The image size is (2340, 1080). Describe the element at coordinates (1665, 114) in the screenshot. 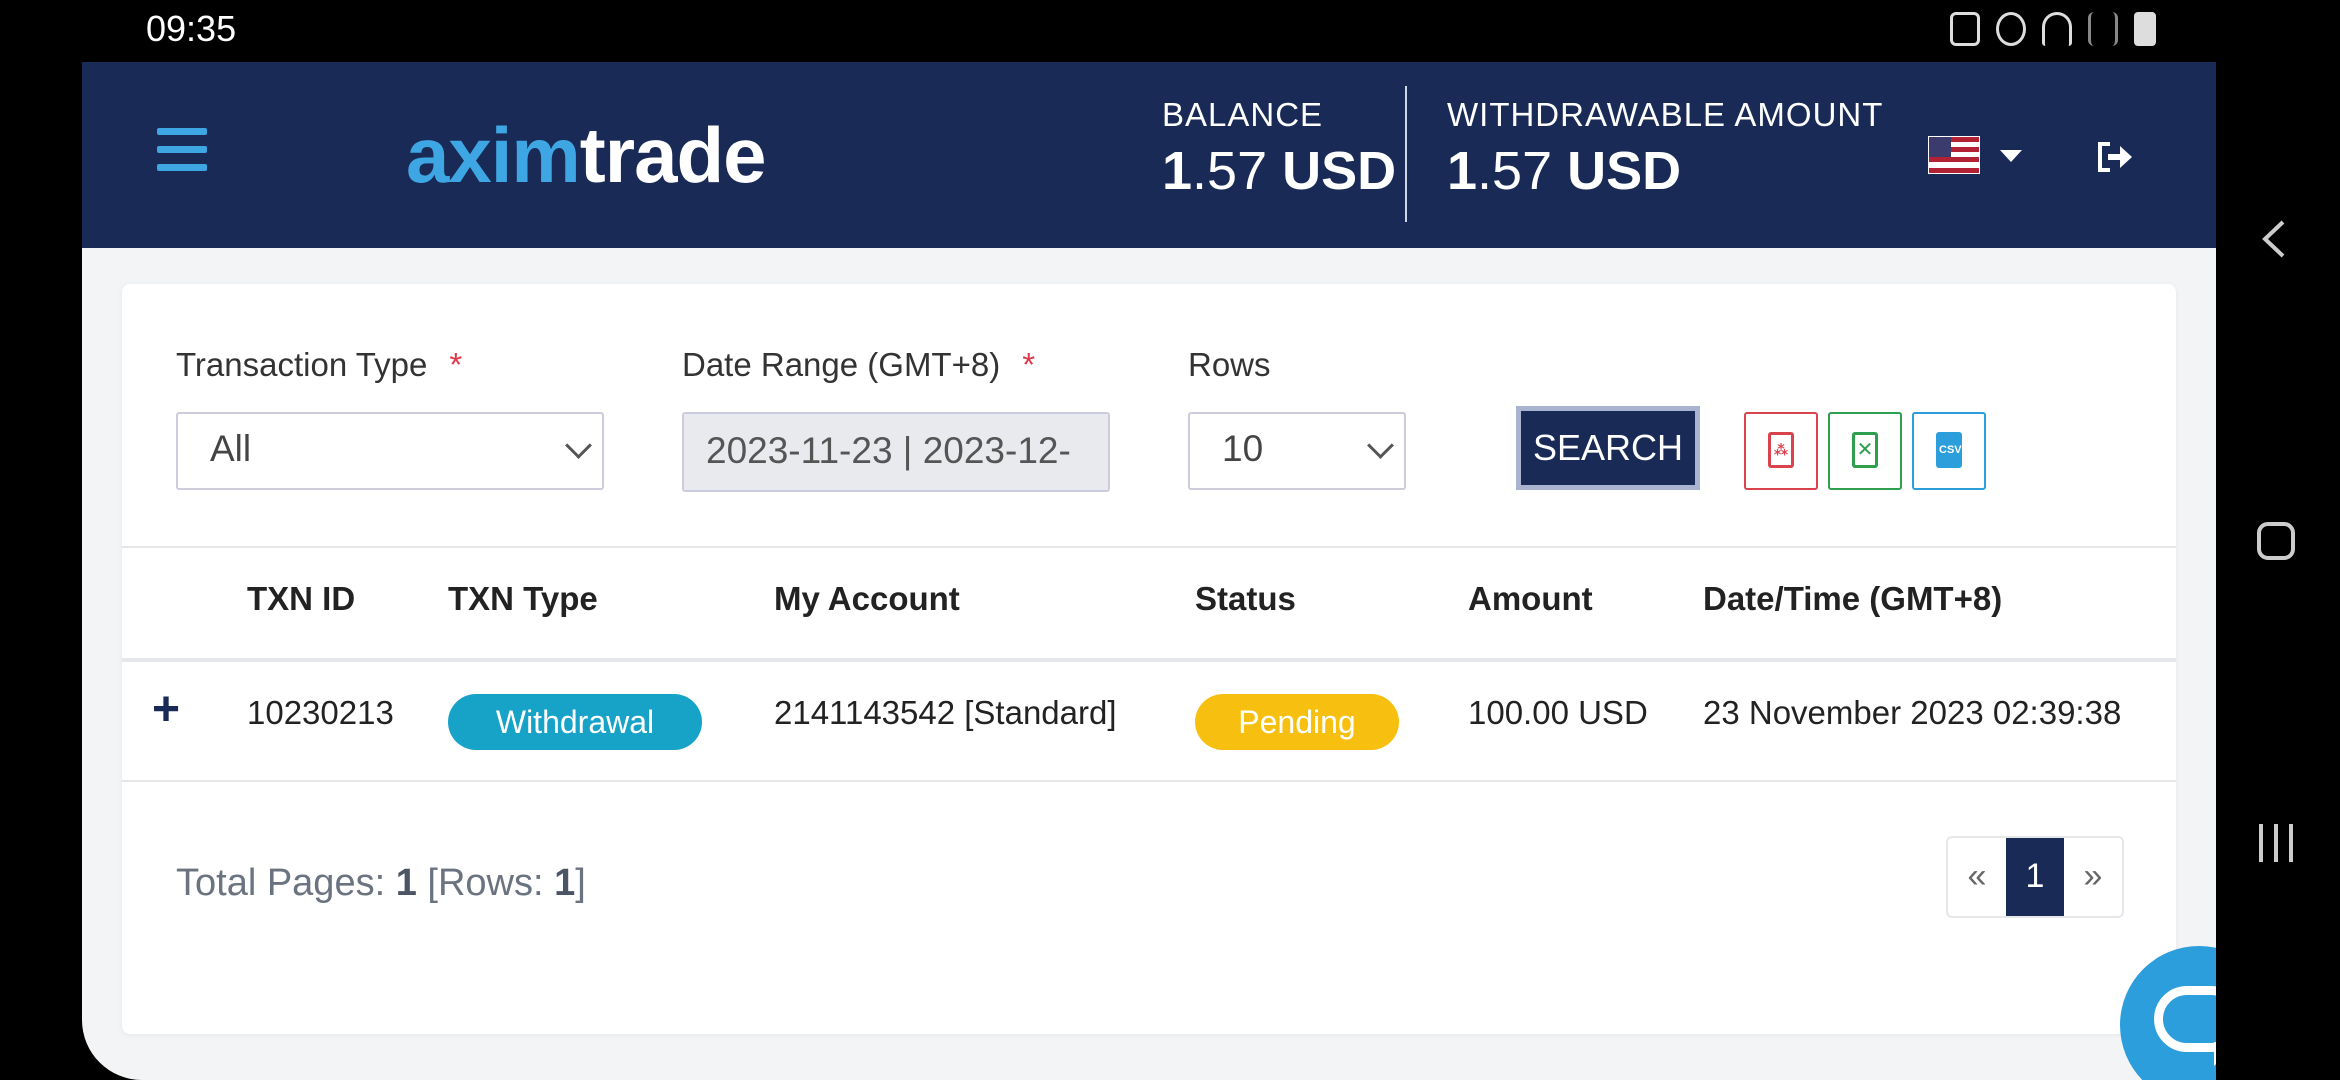

I see `withdrawable-label: WITHDRAWABLE AMOUNT` at that location.